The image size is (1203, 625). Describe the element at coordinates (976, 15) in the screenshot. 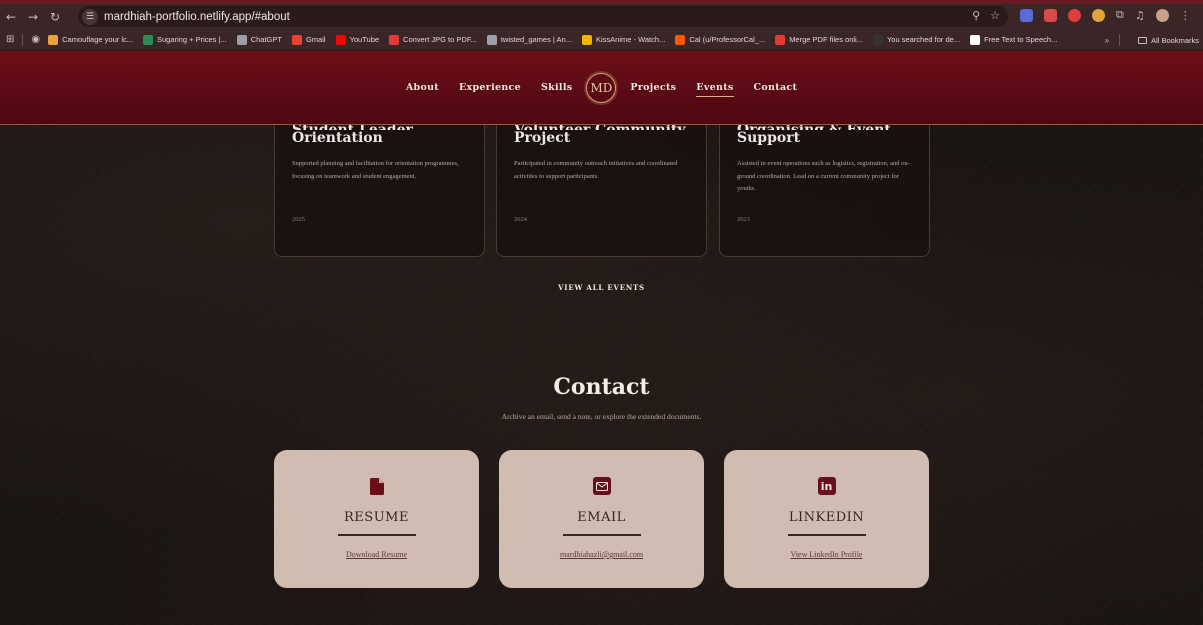

I see `zoom-icon: ⚲` at that location.